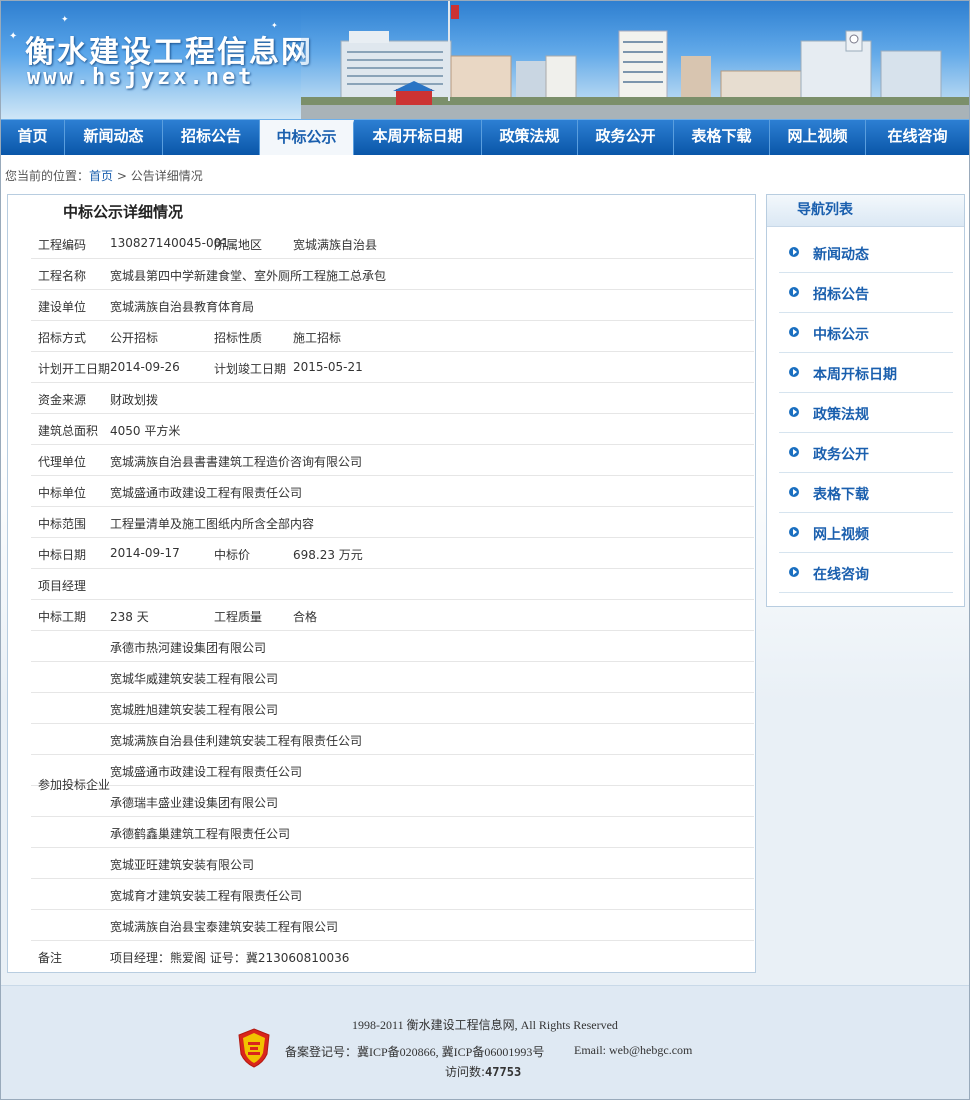 The height and width of the screenshot is (1100, 970). I want to click on detail-row-duration: 中标工期 238 天 工程质量 合格, so click(392, 615).